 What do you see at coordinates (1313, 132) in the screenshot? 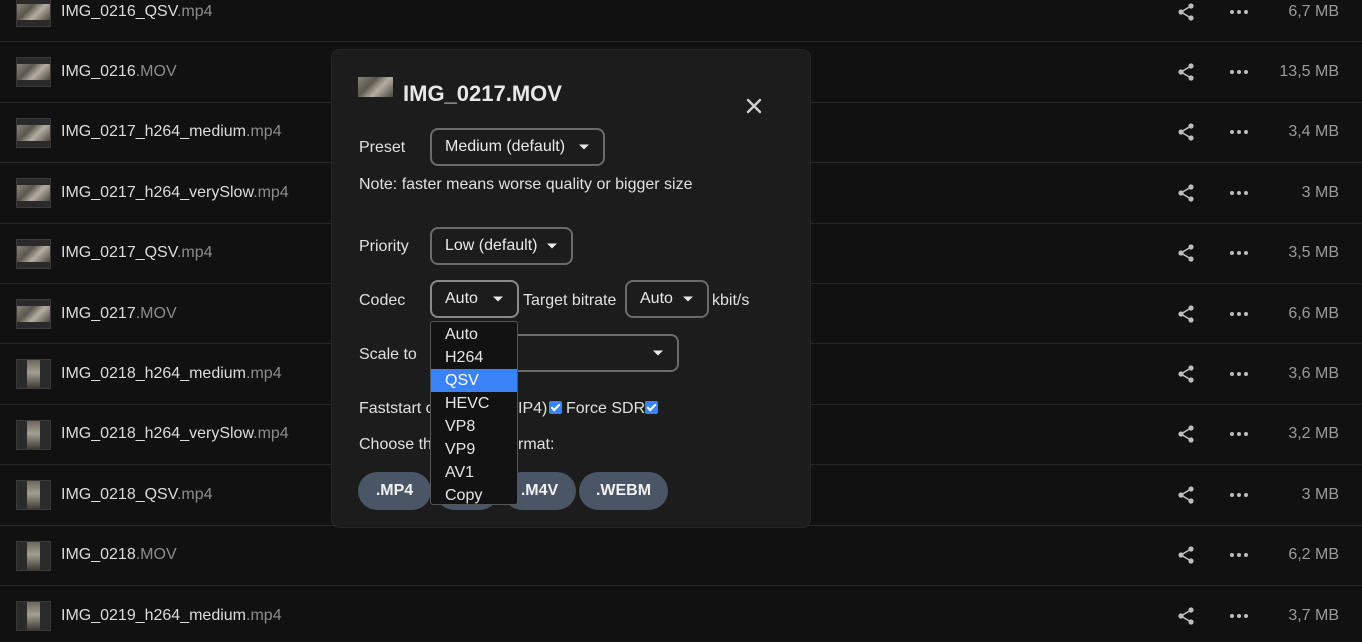
I see `file-size: 3,4 MB` at bounding box center [1313, 132].